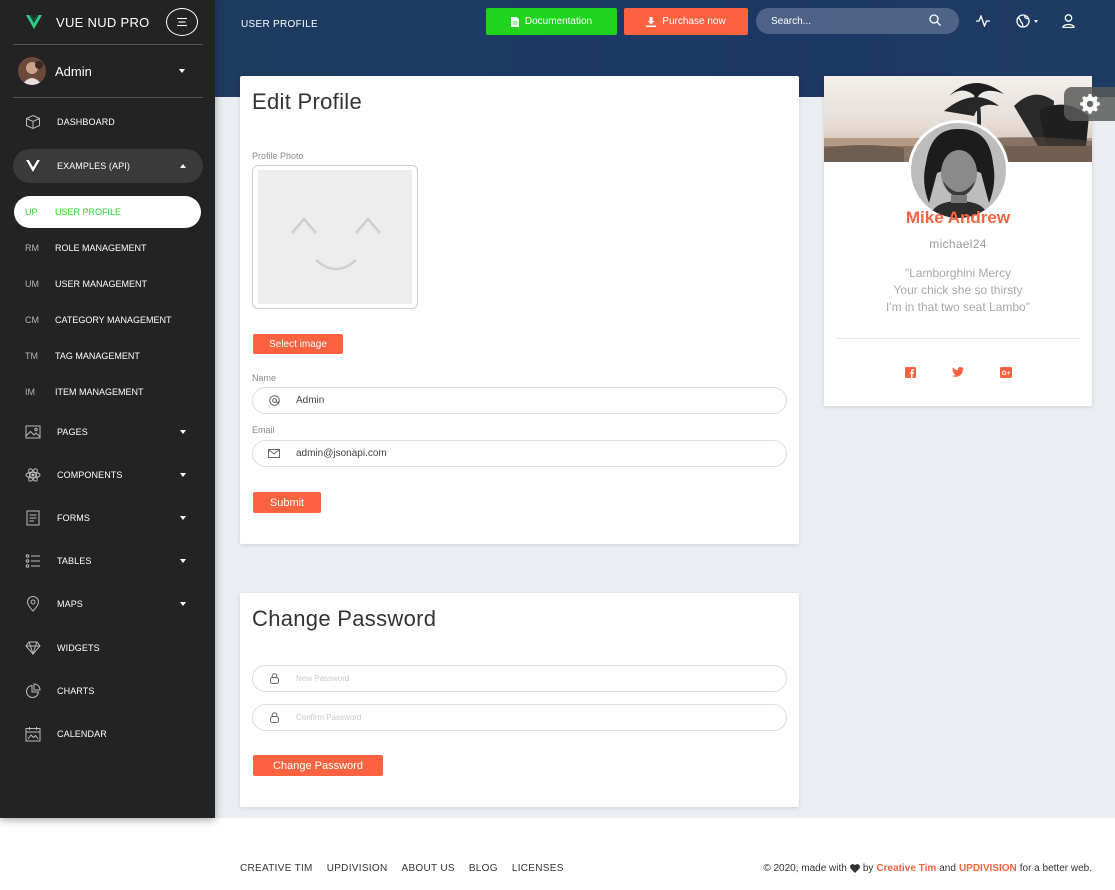 The image size is (1115, 890). Describe the element at coordinates (558, 21) in the screenshot. I see `documentation-label: Documentation` at that location.